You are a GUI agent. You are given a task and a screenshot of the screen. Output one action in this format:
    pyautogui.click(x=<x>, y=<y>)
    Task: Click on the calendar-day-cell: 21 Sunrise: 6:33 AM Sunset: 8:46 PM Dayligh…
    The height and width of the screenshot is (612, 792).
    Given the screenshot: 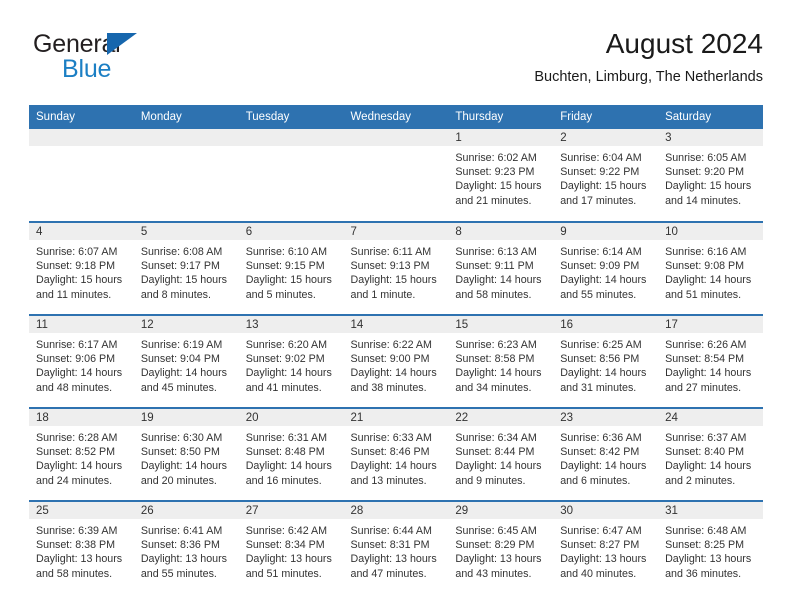 What is the action you would take?
    pyautogui.click(x=396, y=454)
    